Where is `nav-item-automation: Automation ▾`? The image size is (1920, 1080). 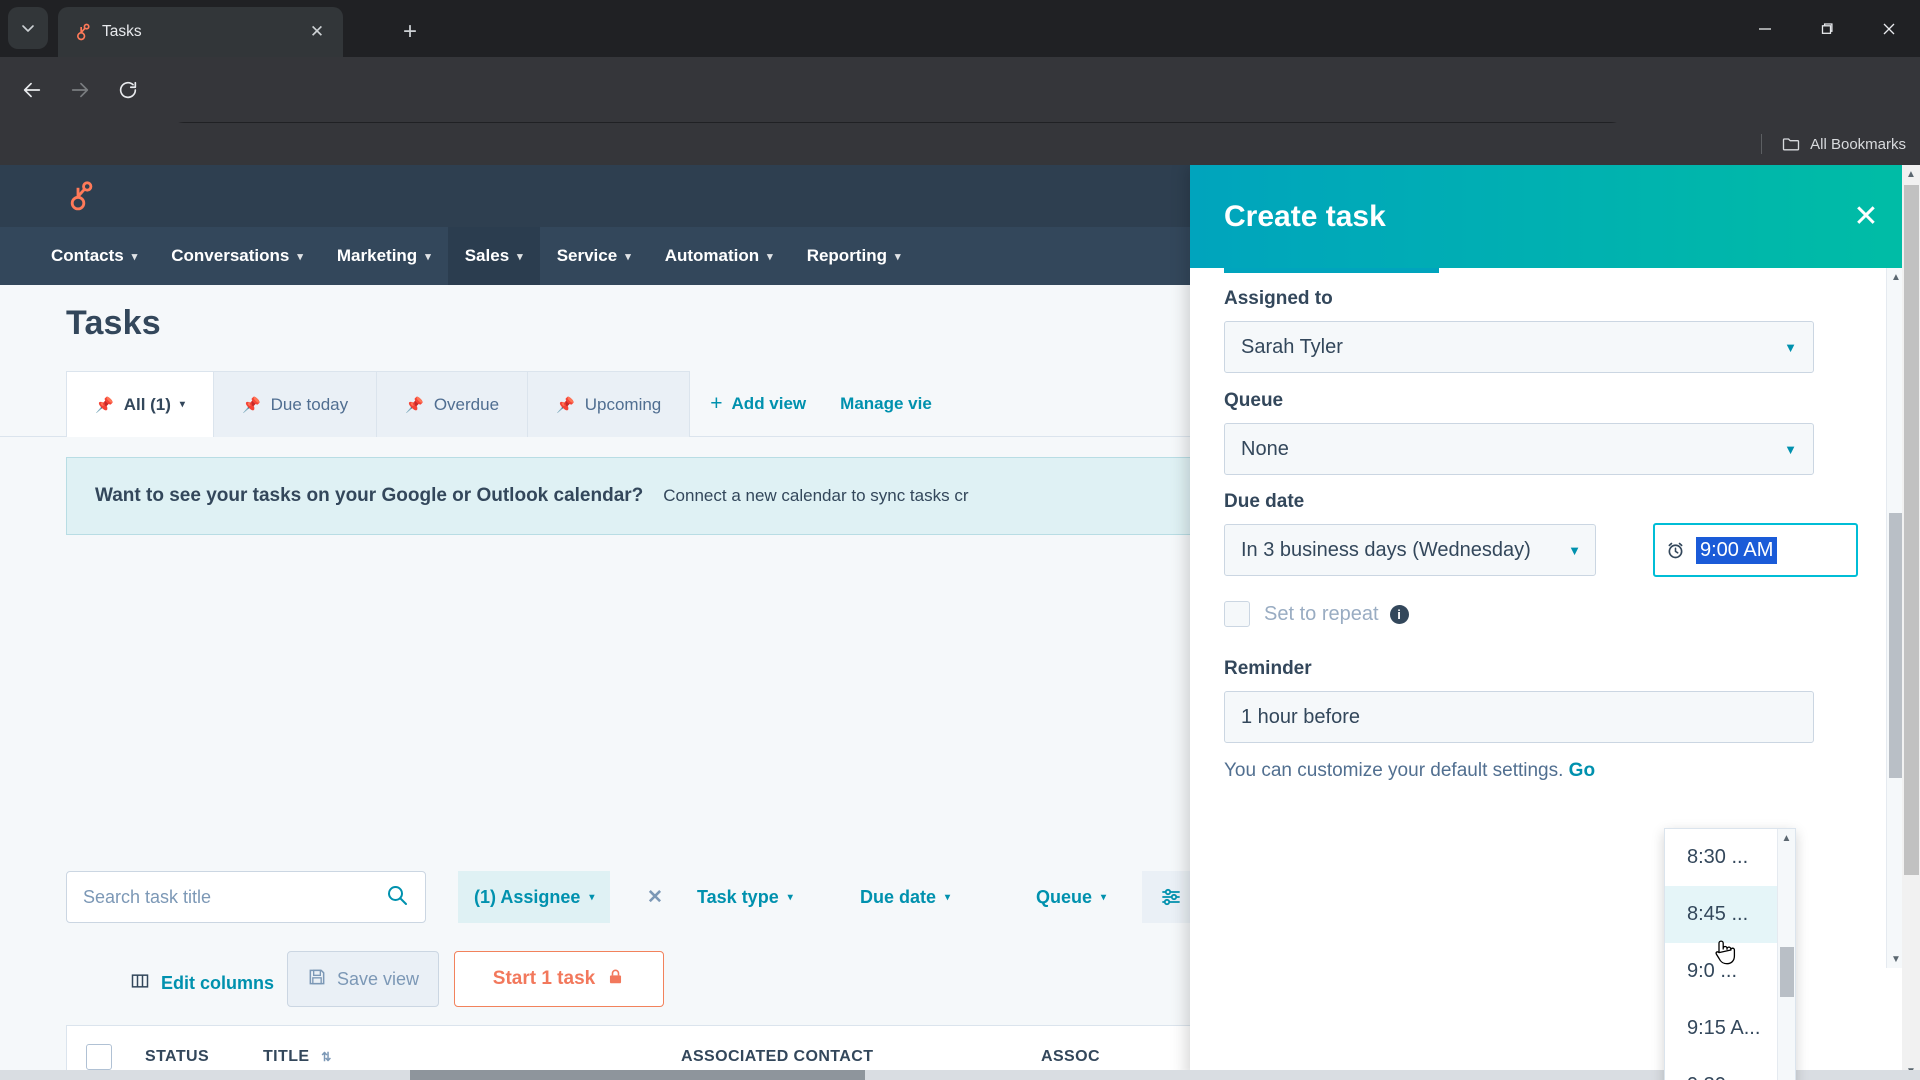 nav-item-automation: Automation ▾ is located at coordinates (719, 256).